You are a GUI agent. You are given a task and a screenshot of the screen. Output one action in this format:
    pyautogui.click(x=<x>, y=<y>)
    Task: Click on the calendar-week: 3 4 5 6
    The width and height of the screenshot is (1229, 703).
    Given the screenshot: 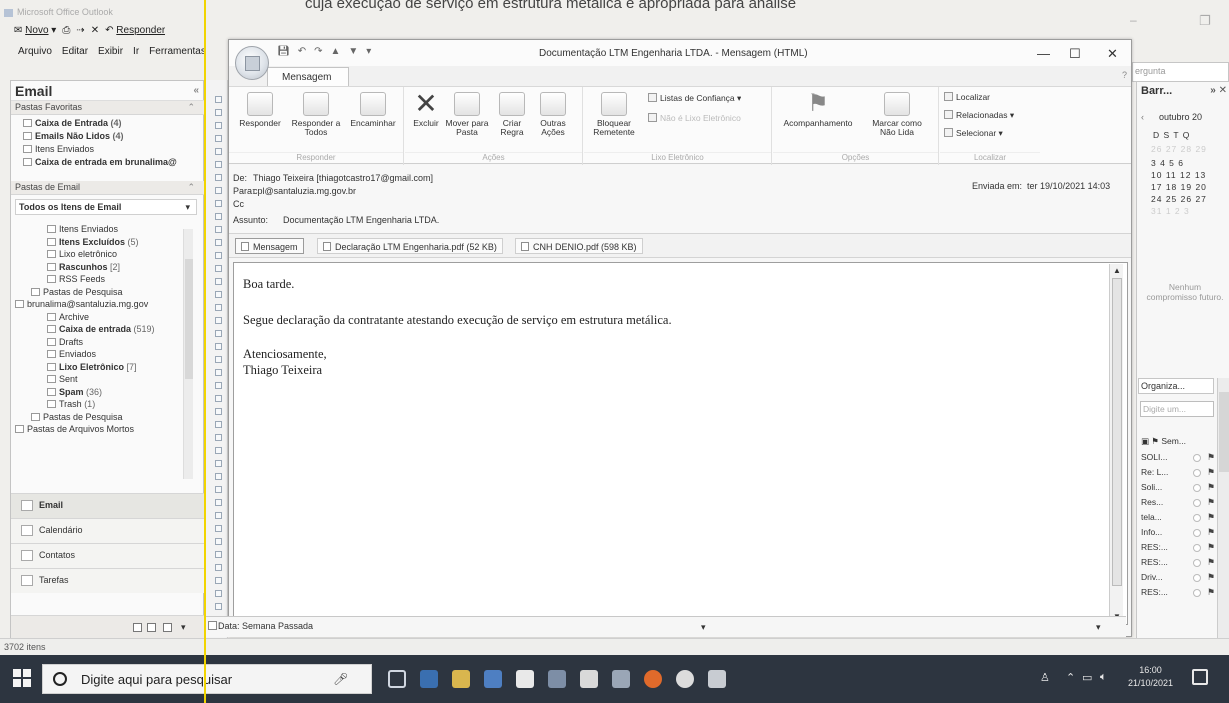 What is the action you would take?
    pyautogui.click(x=1167, y=163)
    